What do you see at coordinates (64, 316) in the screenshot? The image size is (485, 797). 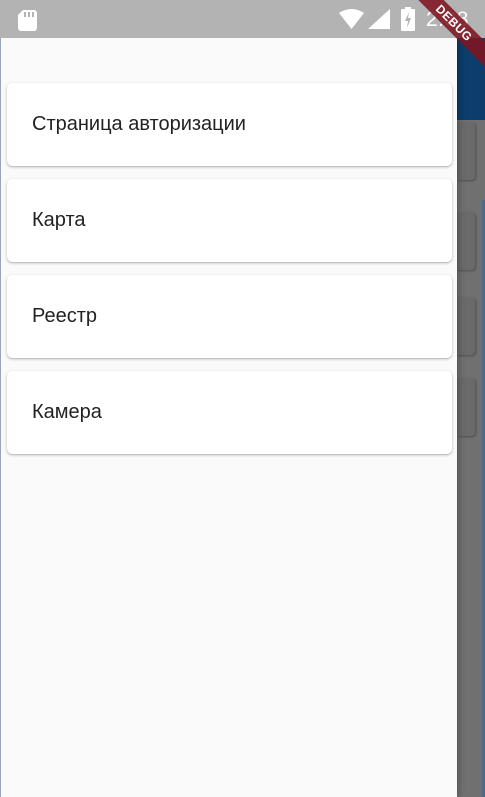 I see `menu-item-label: Реестр` at bounding box center [64, 316].